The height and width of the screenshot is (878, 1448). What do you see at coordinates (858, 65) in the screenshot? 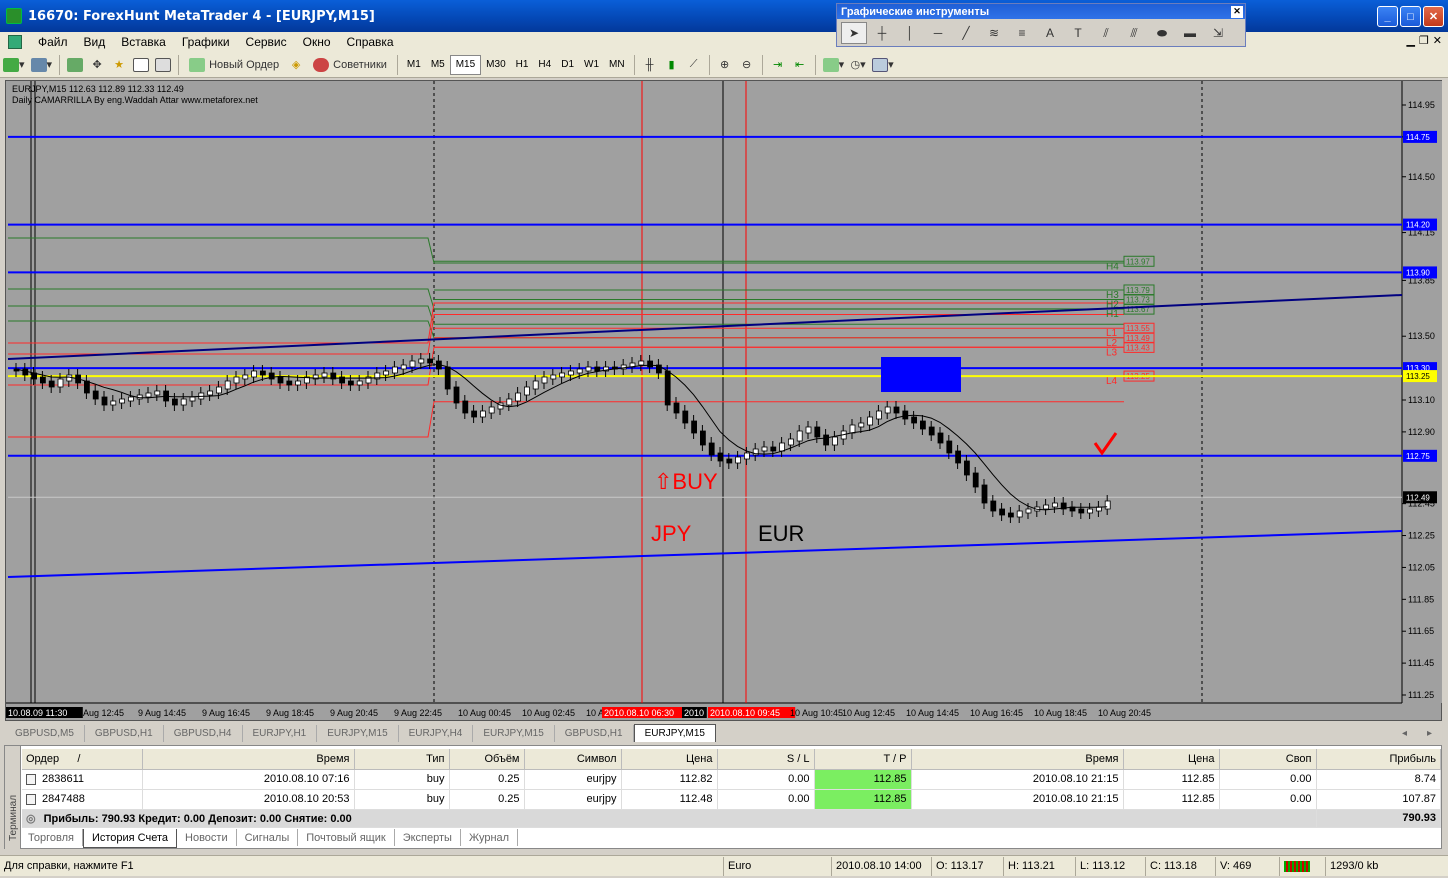
I see `periods-icon: ◷▾` at bounding box center [858, 65].